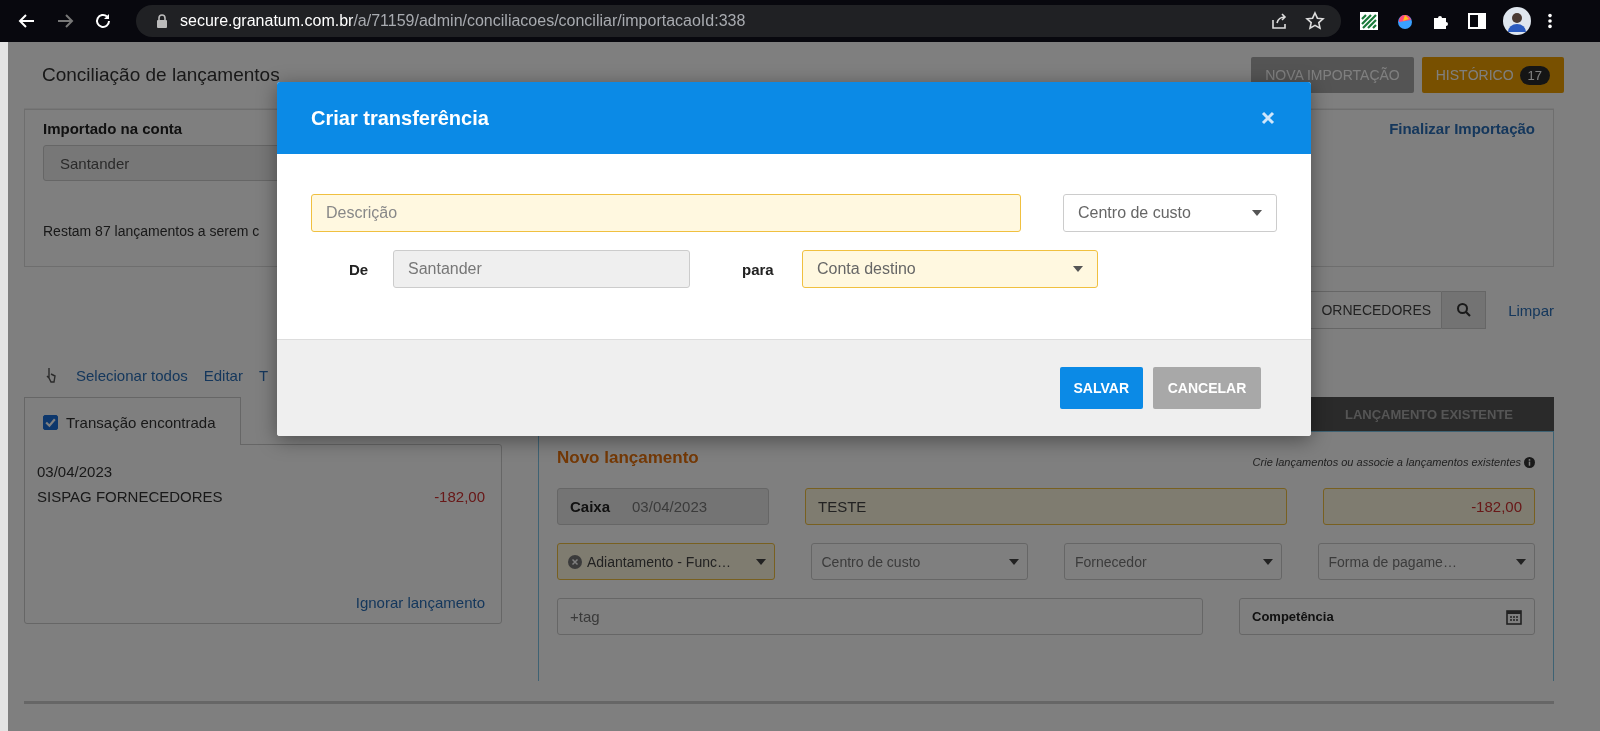  What do you see at coordinates (1514, 616) in the screenshot?
I see `calendar-icon` at bounding box center [1514, 616].